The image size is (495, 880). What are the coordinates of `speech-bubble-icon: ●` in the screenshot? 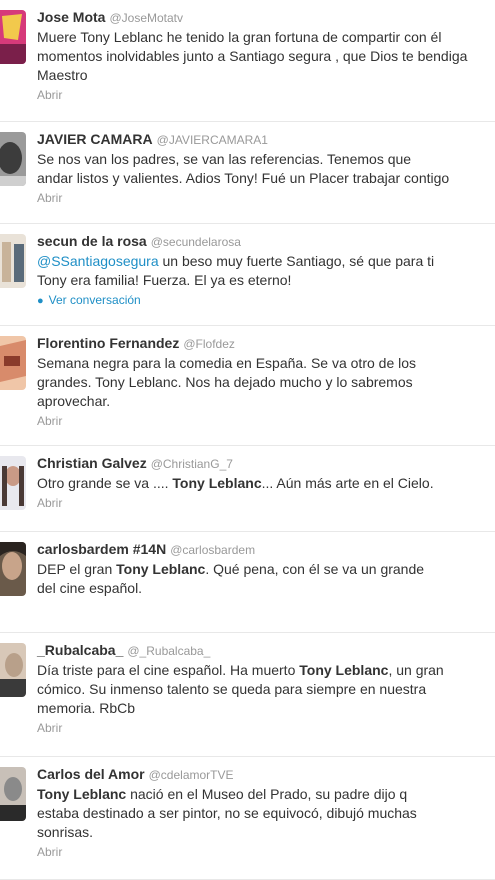 It's located at (40, 301).